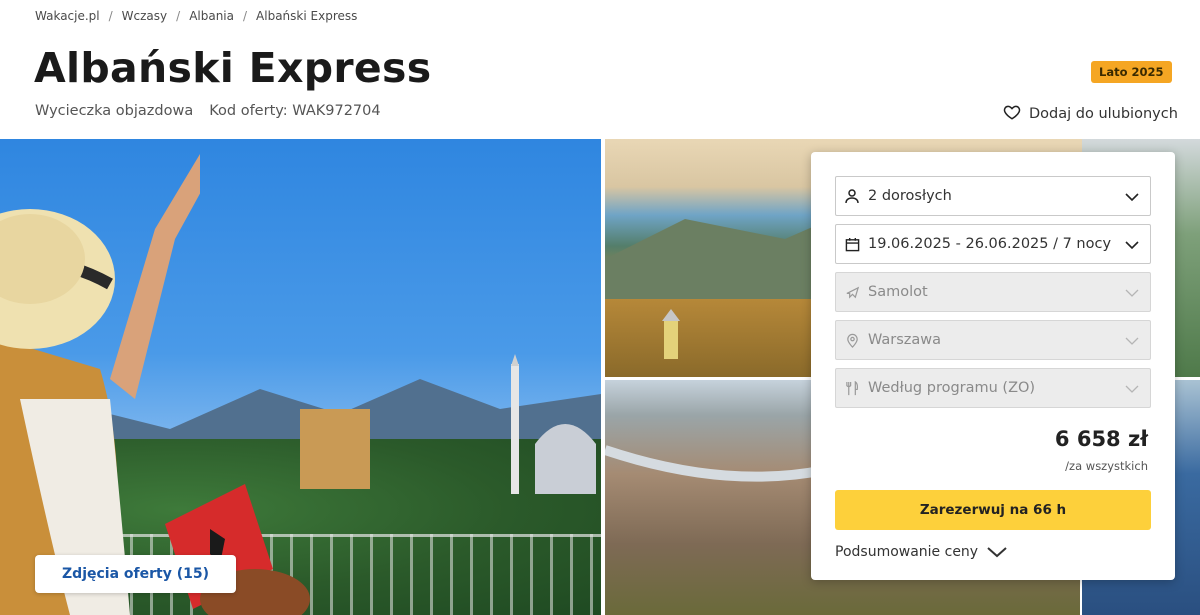 The width and height of the screenshot is (1200, 615). Describe the element at coordinates (233, 68) in the screenshot. I see `page-title: Albański Express` at that location.